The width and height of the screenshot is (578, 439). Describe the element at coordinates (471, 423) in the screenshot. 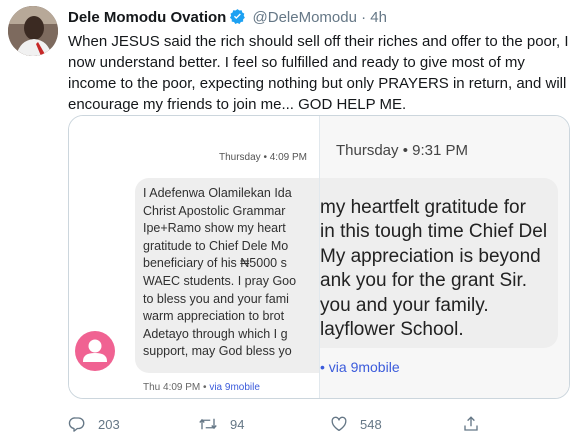

I see `share-icon` at that location.